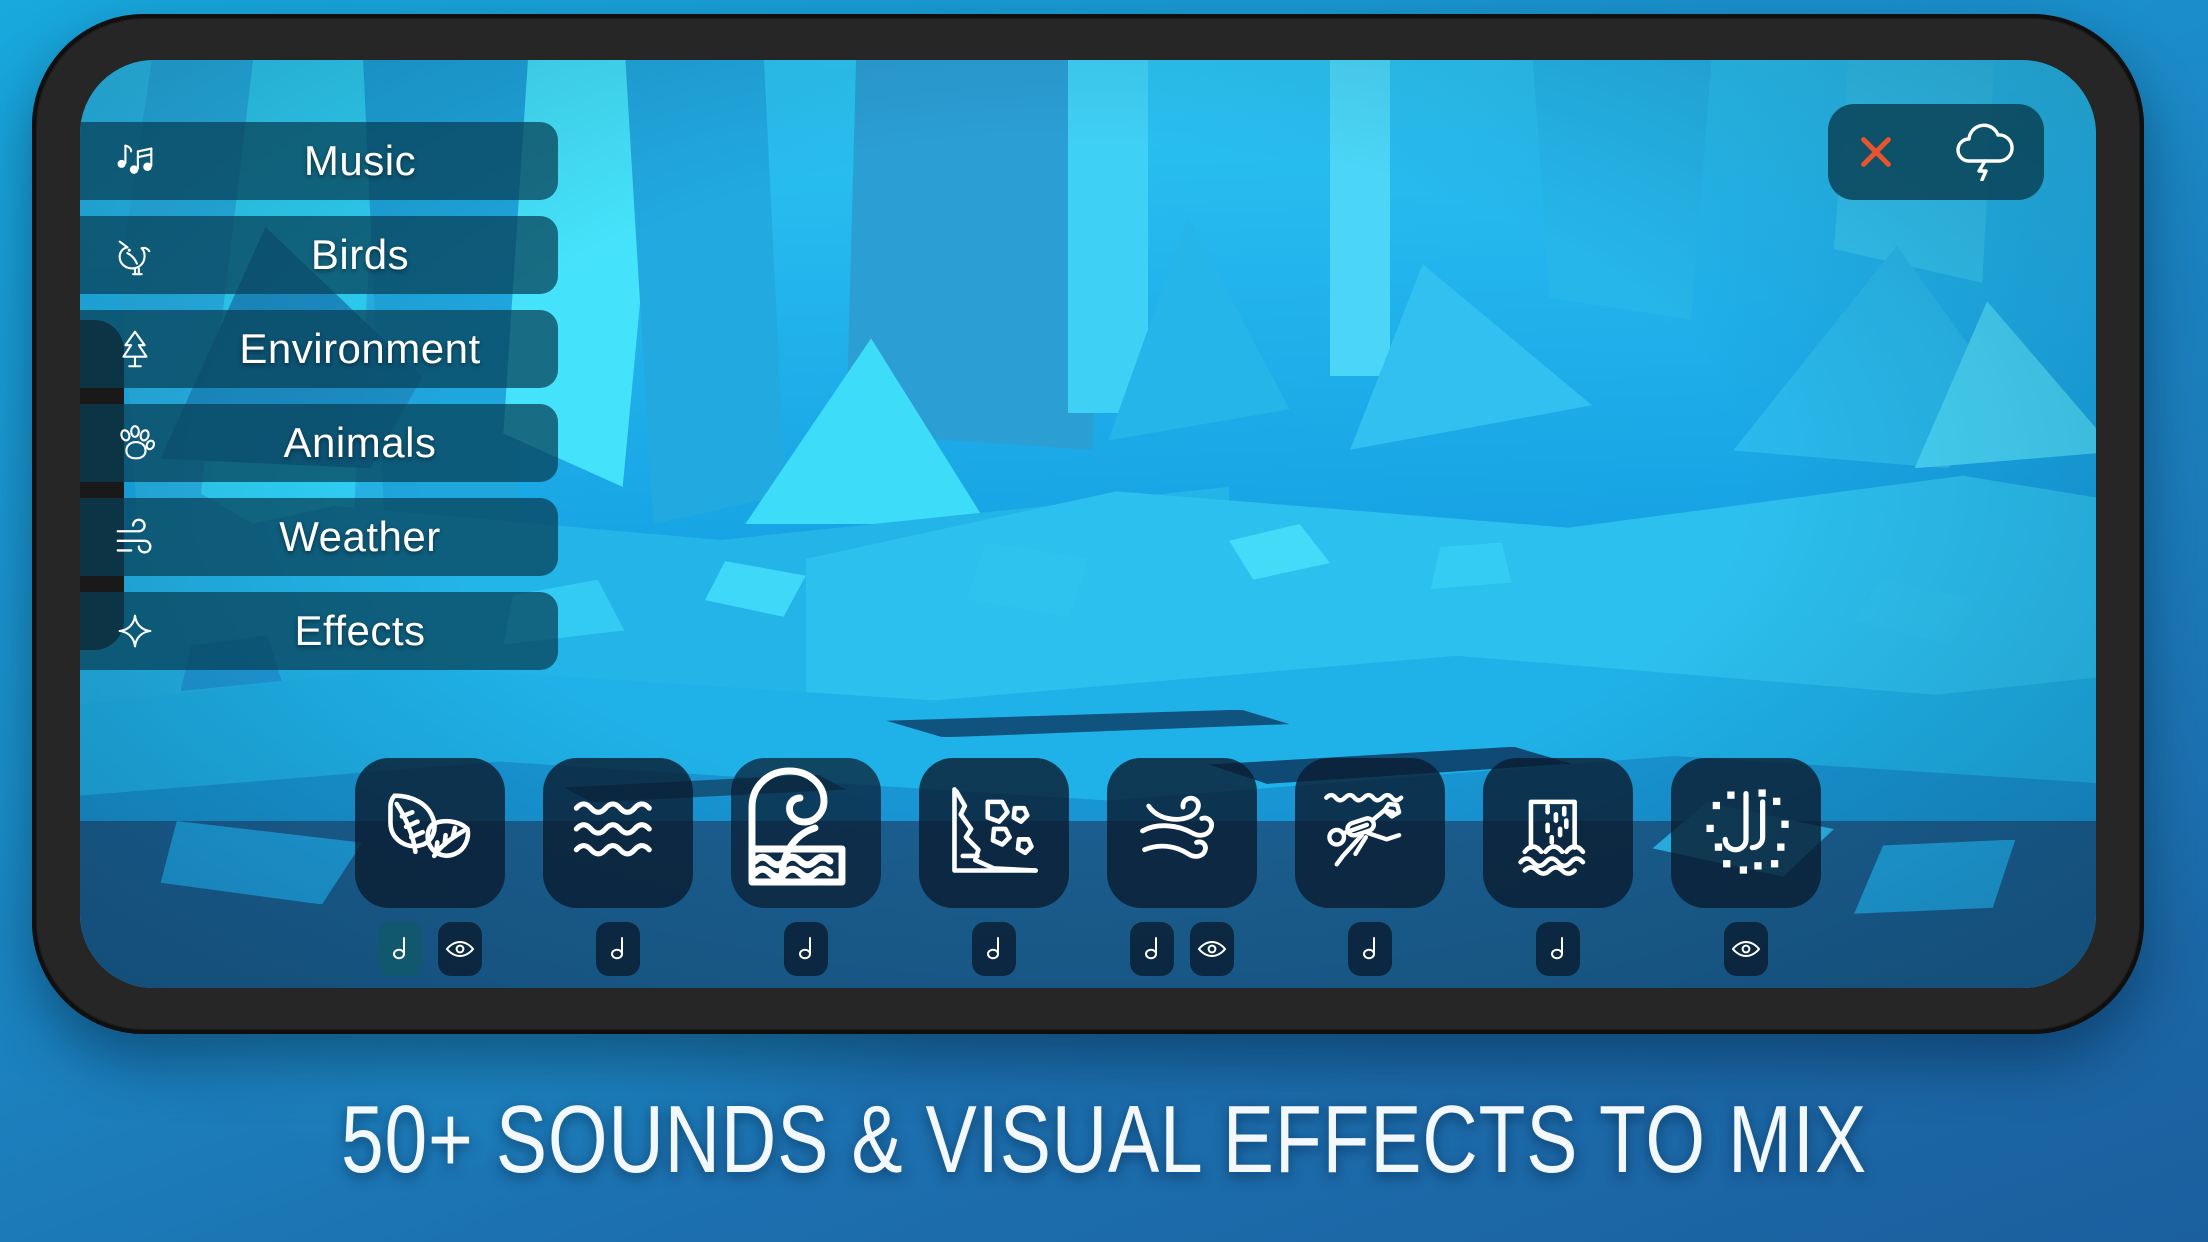  Describe the element at coordinates (135, 631) in the screenshot. I see `sparkle-icon` at that location.